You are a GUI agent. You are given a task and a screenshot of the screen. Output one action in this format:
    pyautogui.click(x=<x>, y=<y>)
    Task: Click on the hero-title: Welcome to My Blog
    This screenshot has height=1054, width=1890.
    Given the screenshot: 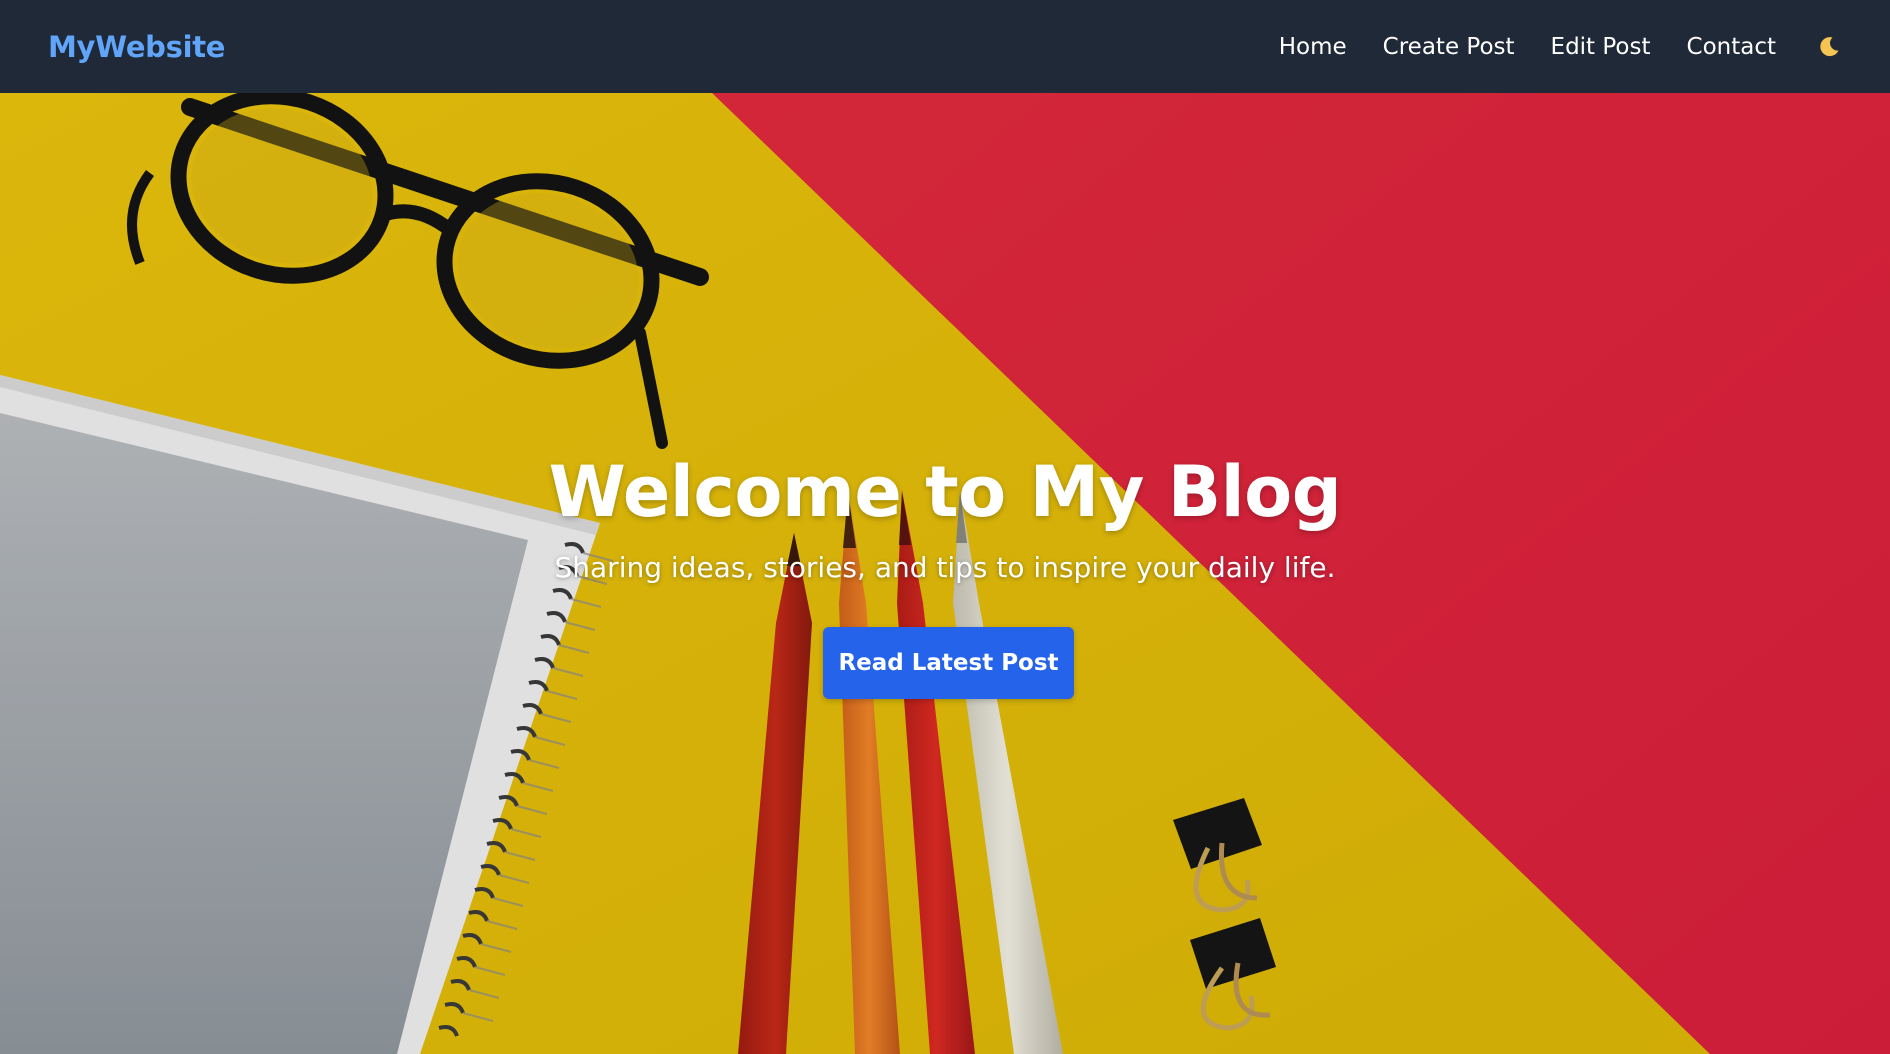 What is the action you would take?
    pyautogui.click(x=945, y=492)
    